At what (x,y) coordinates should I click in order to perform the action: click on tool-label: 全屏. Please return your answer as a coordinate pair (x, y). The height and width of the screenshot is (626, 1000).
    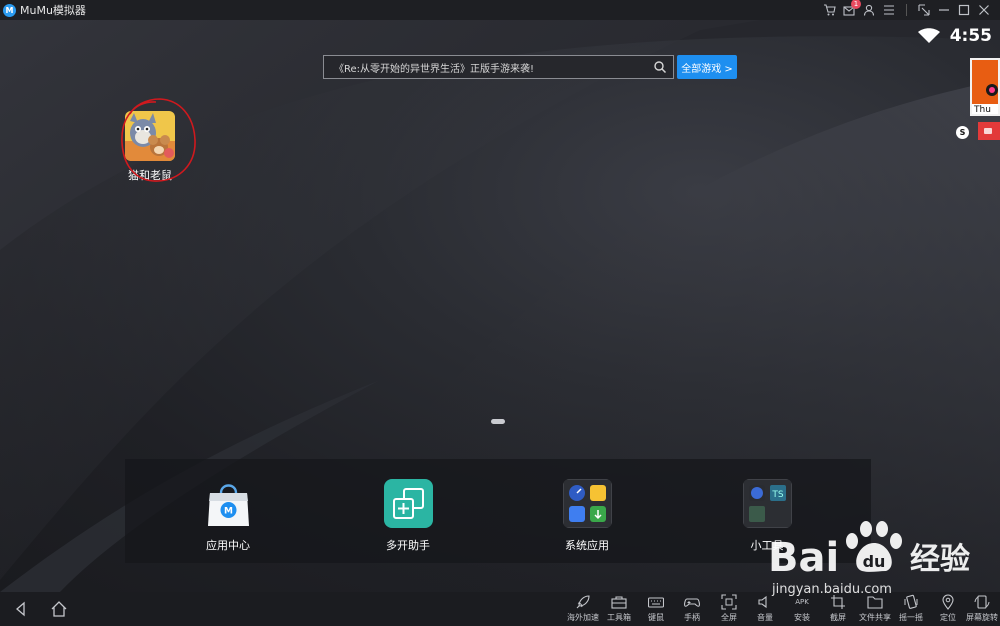
    Looking at the image, I should click on (729, 617).